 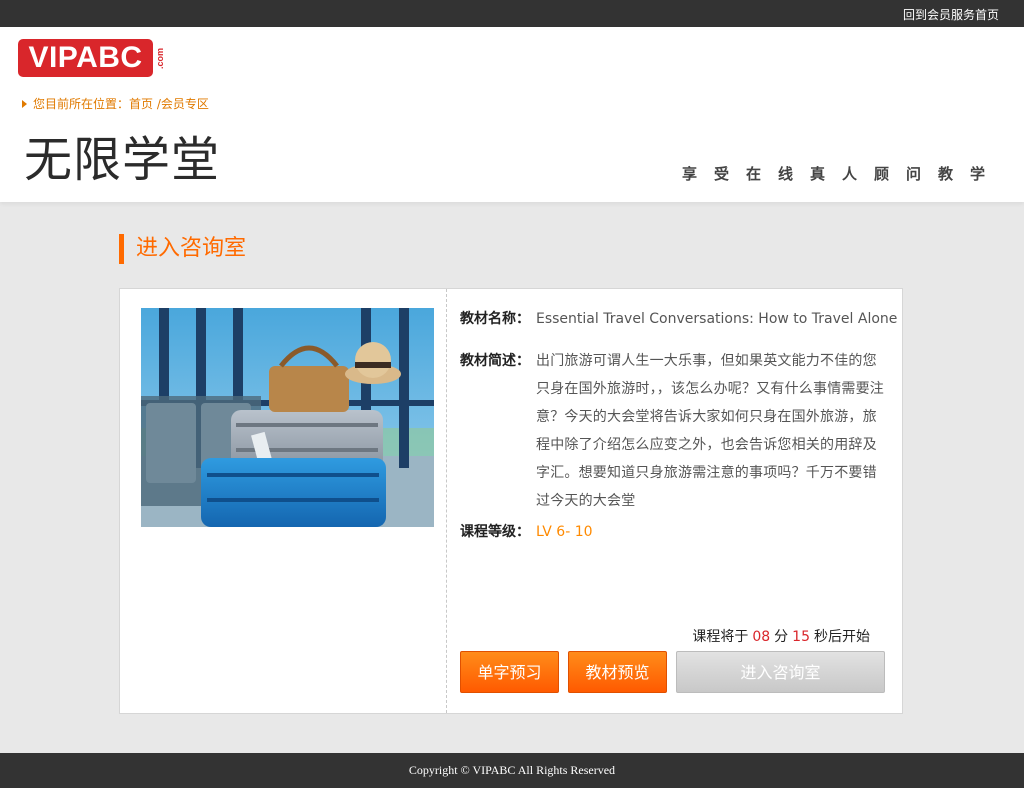 What do you see at coordinates (842, 637) in the screenshot?
I see `countdown-suffix: 秒后开始` at bounding box center [842, 637].